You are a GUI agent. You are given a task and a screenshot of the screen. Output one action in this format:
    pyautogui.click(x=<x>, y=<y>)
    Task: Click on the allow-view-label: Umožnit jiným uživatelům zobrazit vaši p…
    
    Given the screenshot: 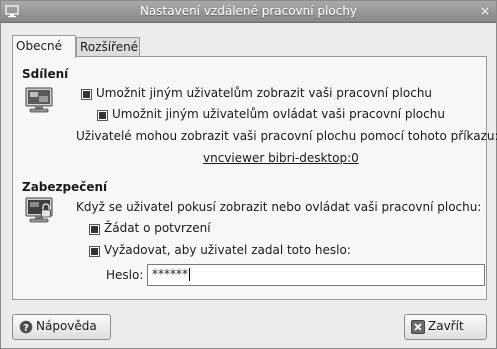 What is the action you would take?
    pyautogui.click(x=264, y=93)
    